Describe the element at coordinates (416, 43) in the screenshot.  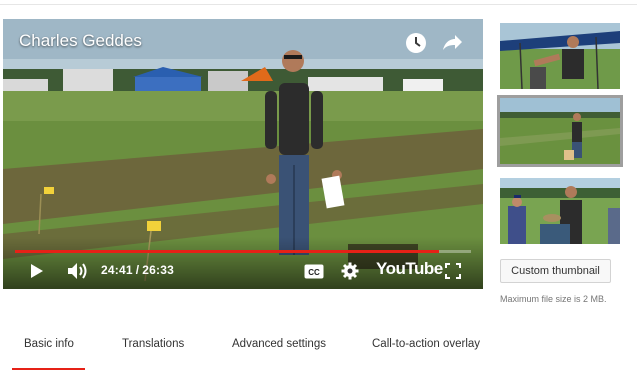
I see `watch-later-icon` at that location.